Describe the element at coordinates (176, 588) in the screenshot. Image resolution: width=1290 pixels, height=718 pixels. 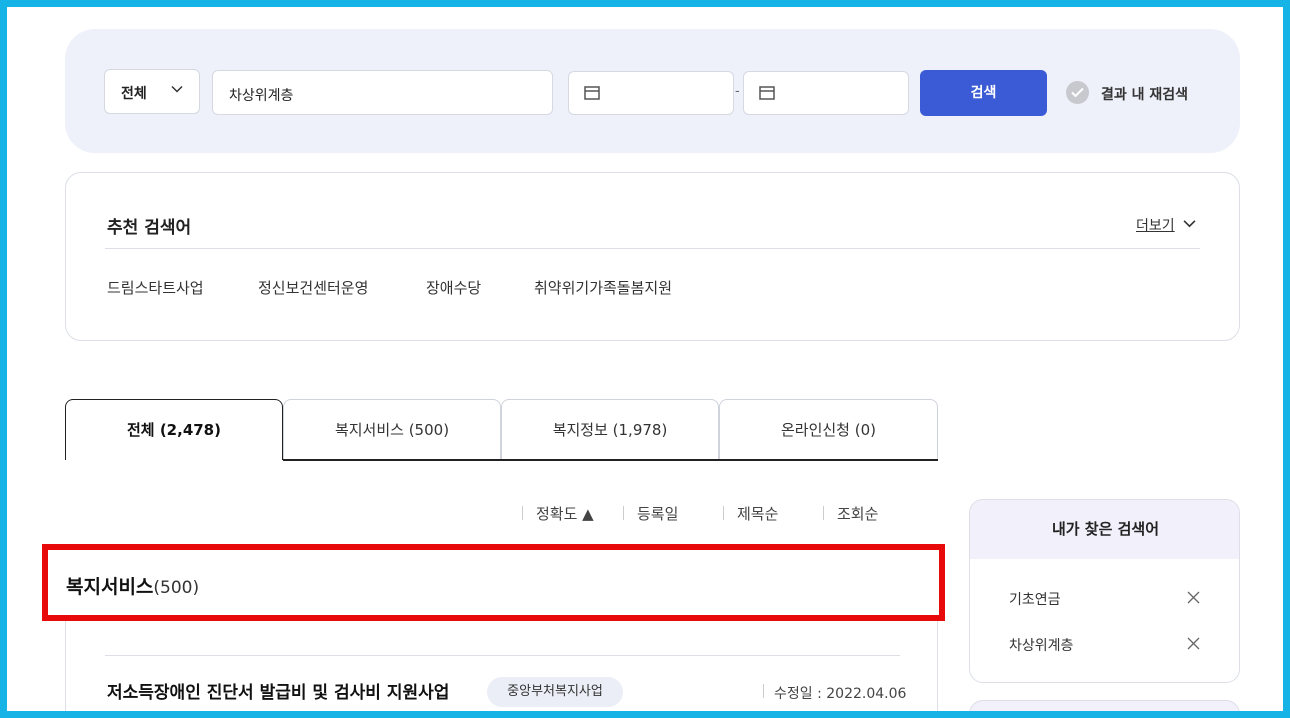
I see `section-count: (500)` at that location.